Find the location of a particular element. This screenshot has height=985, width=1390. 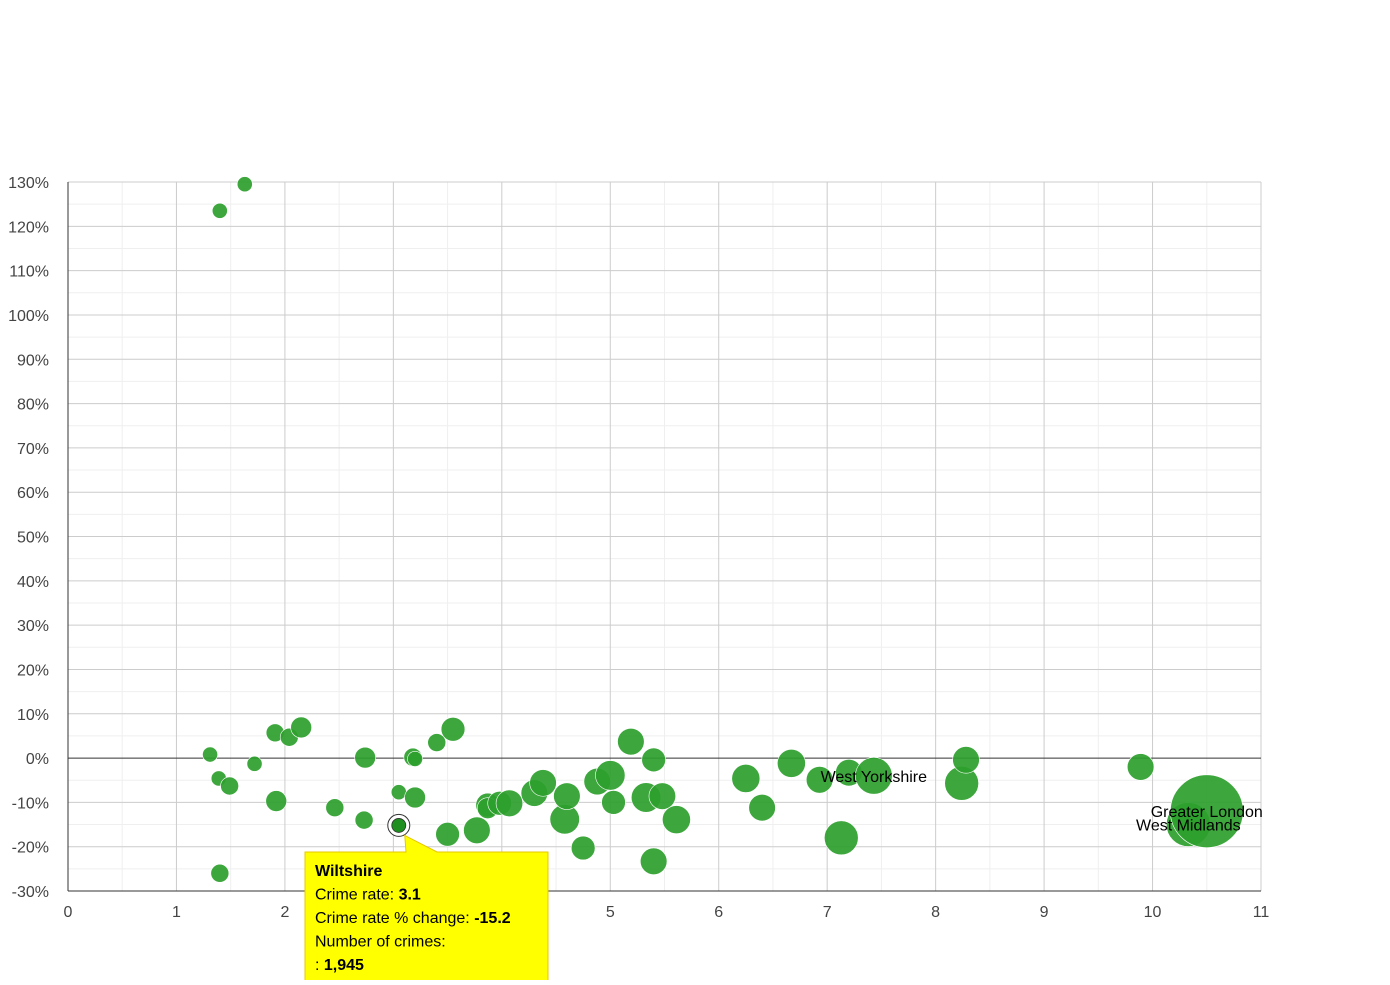

y-tick-label: 110% is located at coordinates (29, 272).